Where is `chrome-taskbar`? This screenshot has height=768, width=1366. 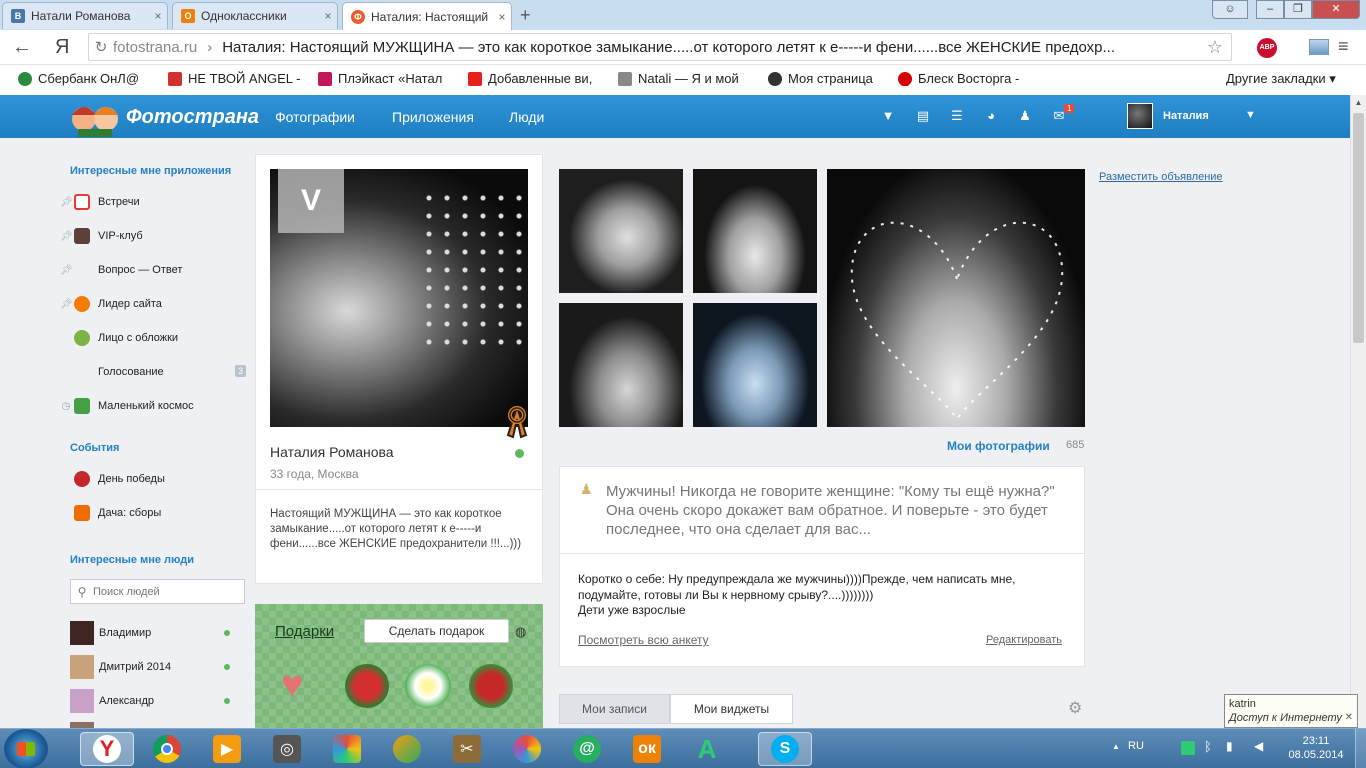 chrome-taskbar is located at coordinates (167, 749).